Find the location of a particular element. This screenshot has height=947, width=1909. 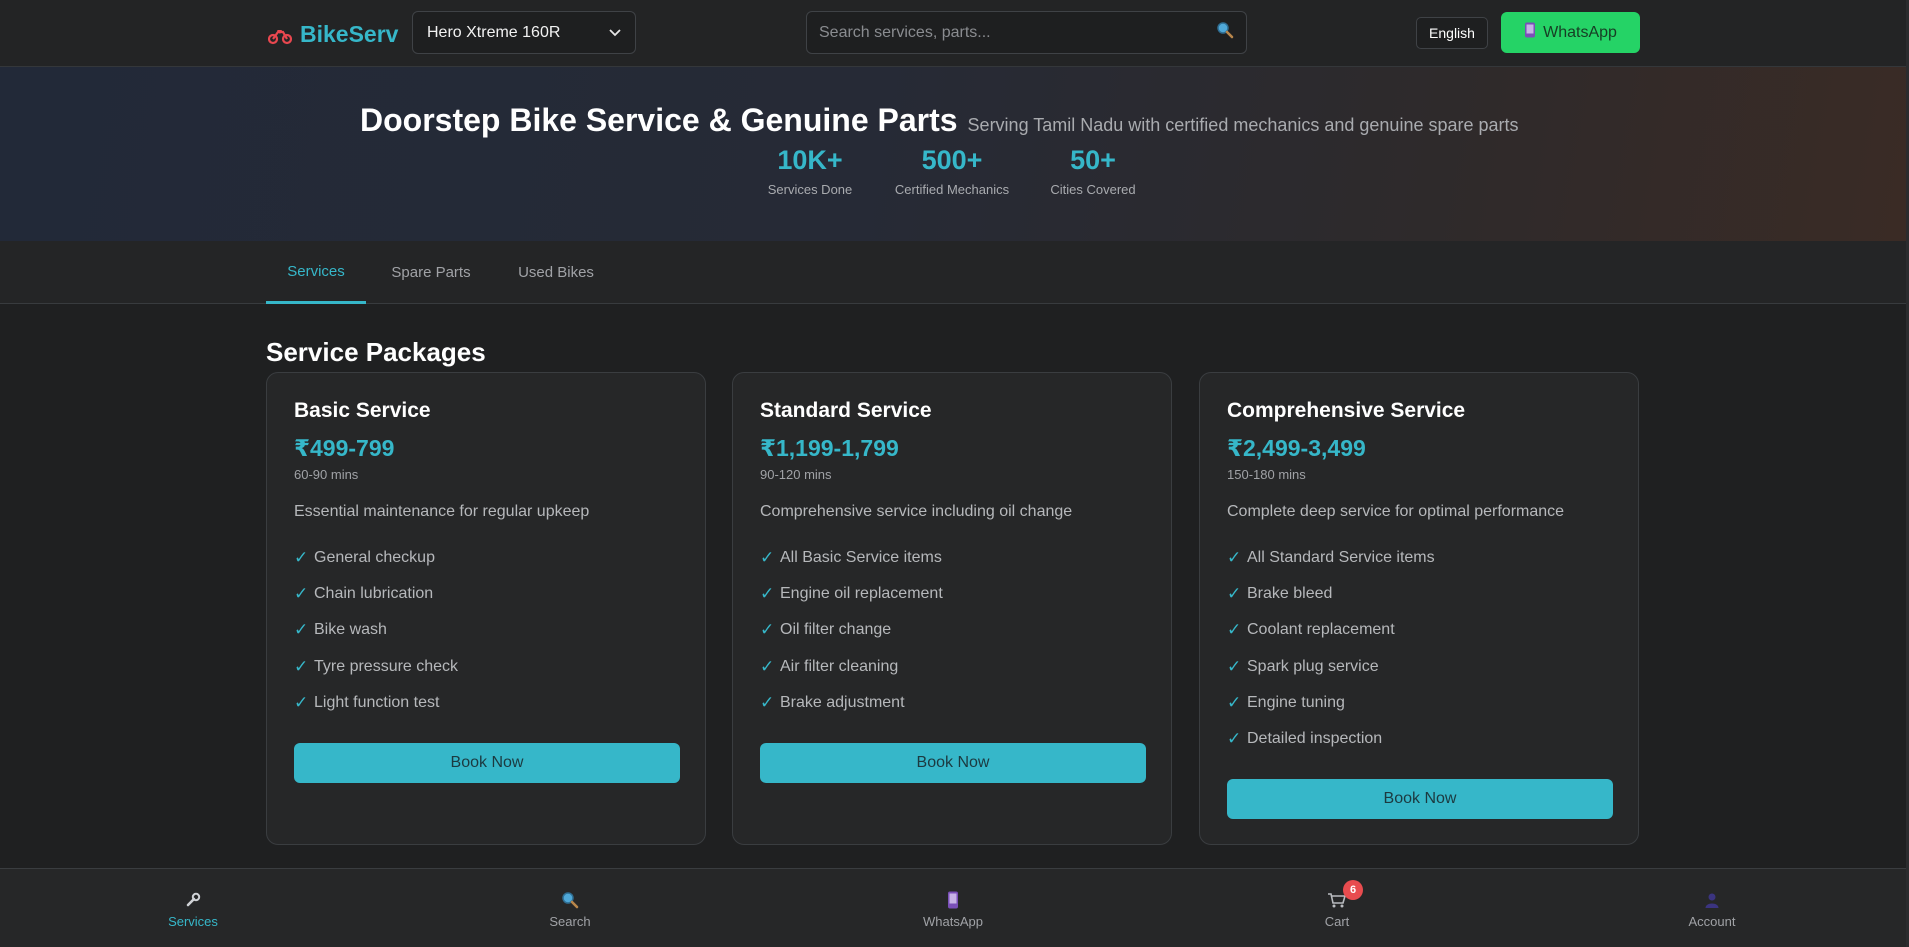

package-price: ₹2,499-3,499 is located at coordinates (1296, 448).